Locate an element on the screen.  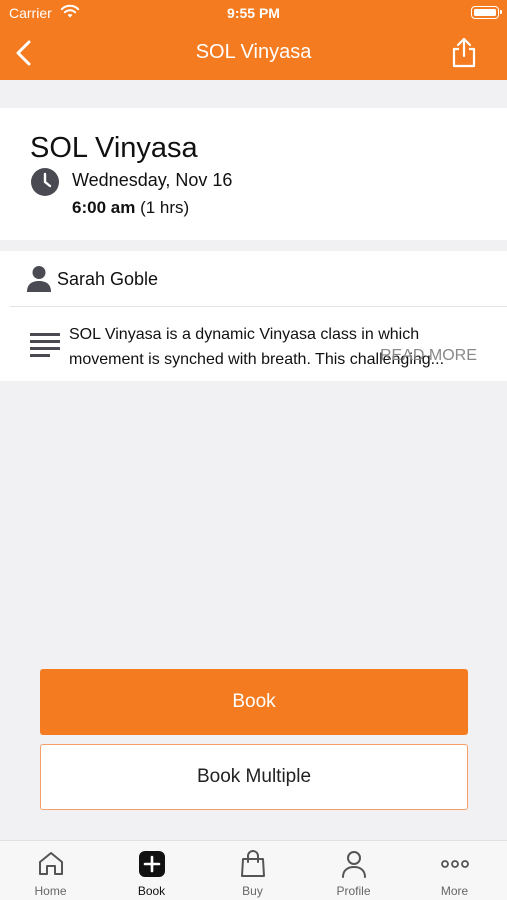
top-bar: Carrier 9:55 PM SOL Vinyasa is located at coordinates (253, 40).